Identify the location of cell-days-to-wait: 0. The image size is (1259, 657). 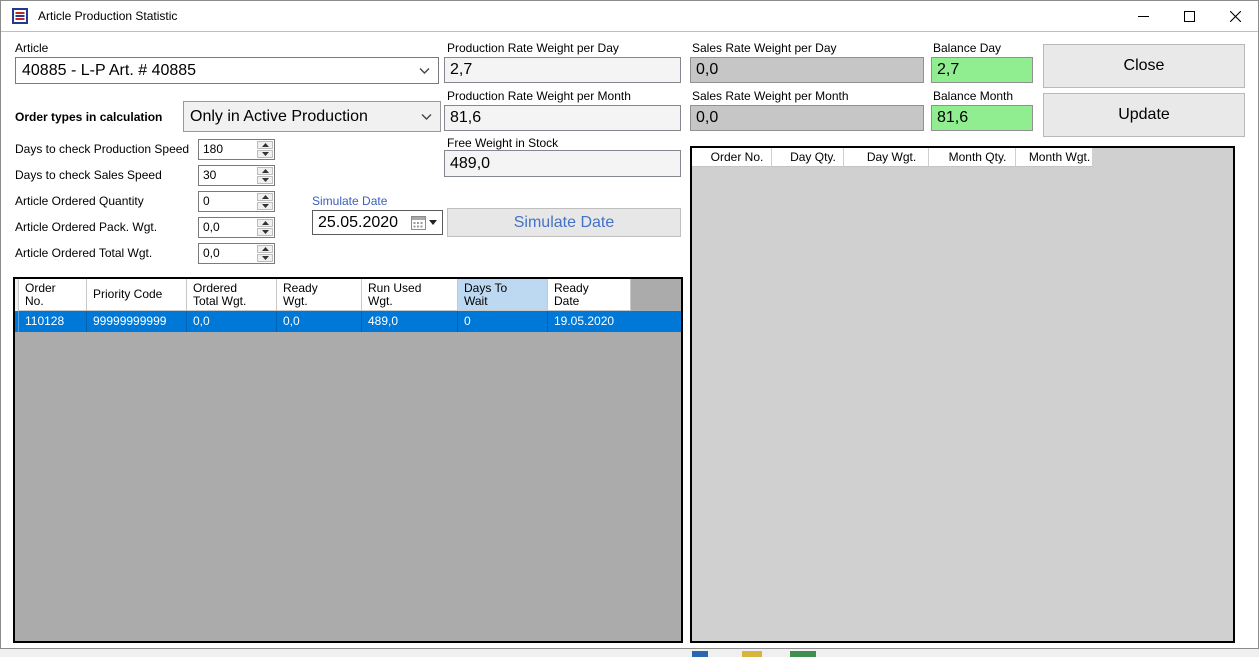
(503, 321).